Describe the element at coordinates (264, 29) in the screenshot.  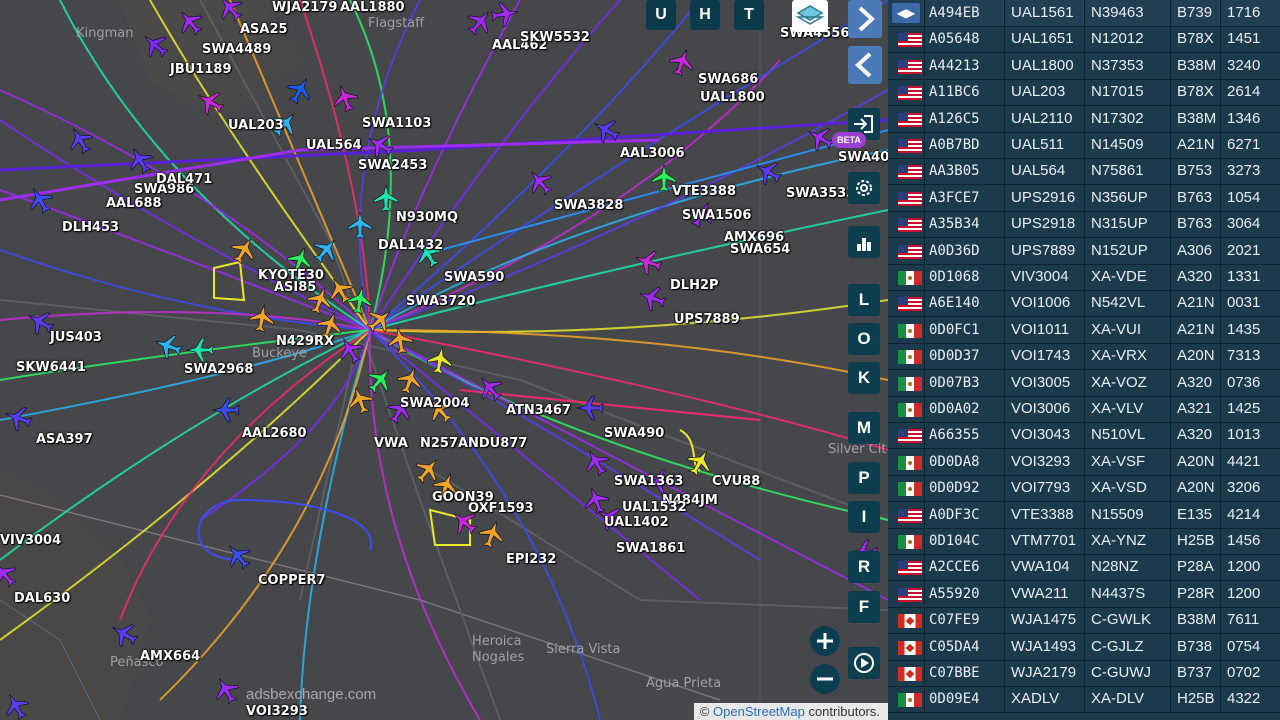
I see `aircraft-label: ASA25` at that location.